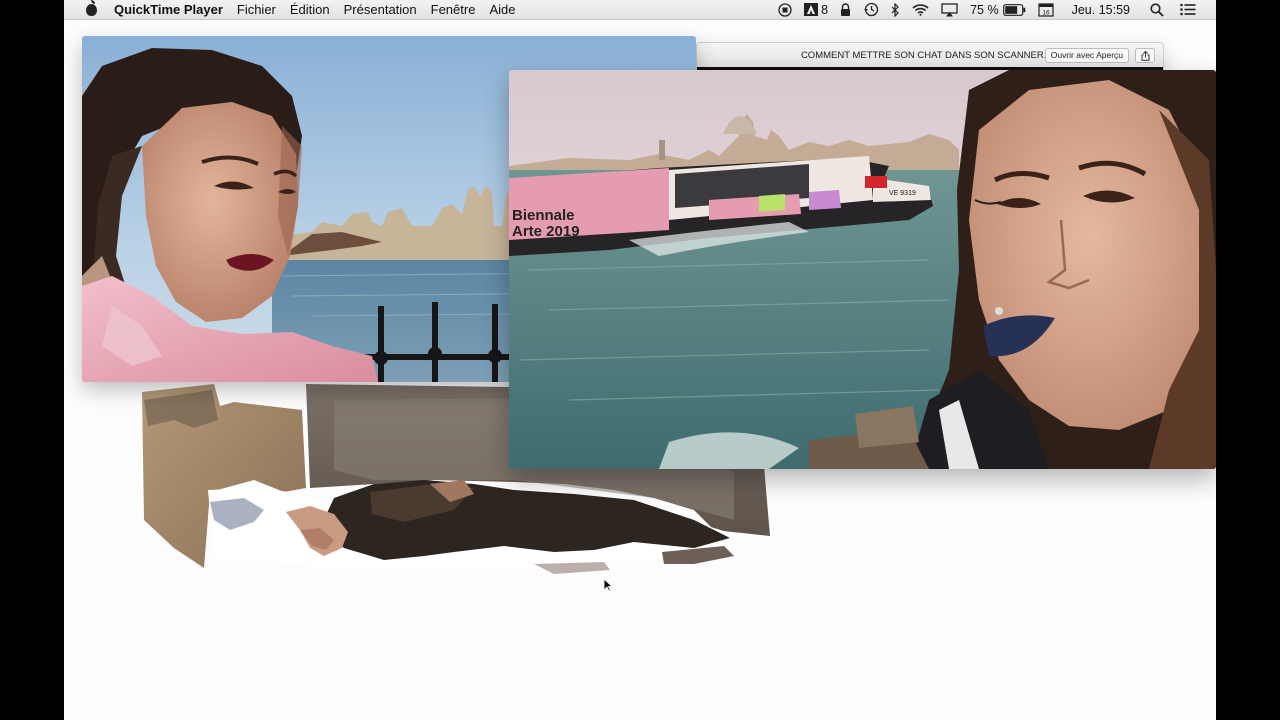  Describe the element at coordinates (825, 9) in the screenshot. I see `adobe-count: 8` at that location.